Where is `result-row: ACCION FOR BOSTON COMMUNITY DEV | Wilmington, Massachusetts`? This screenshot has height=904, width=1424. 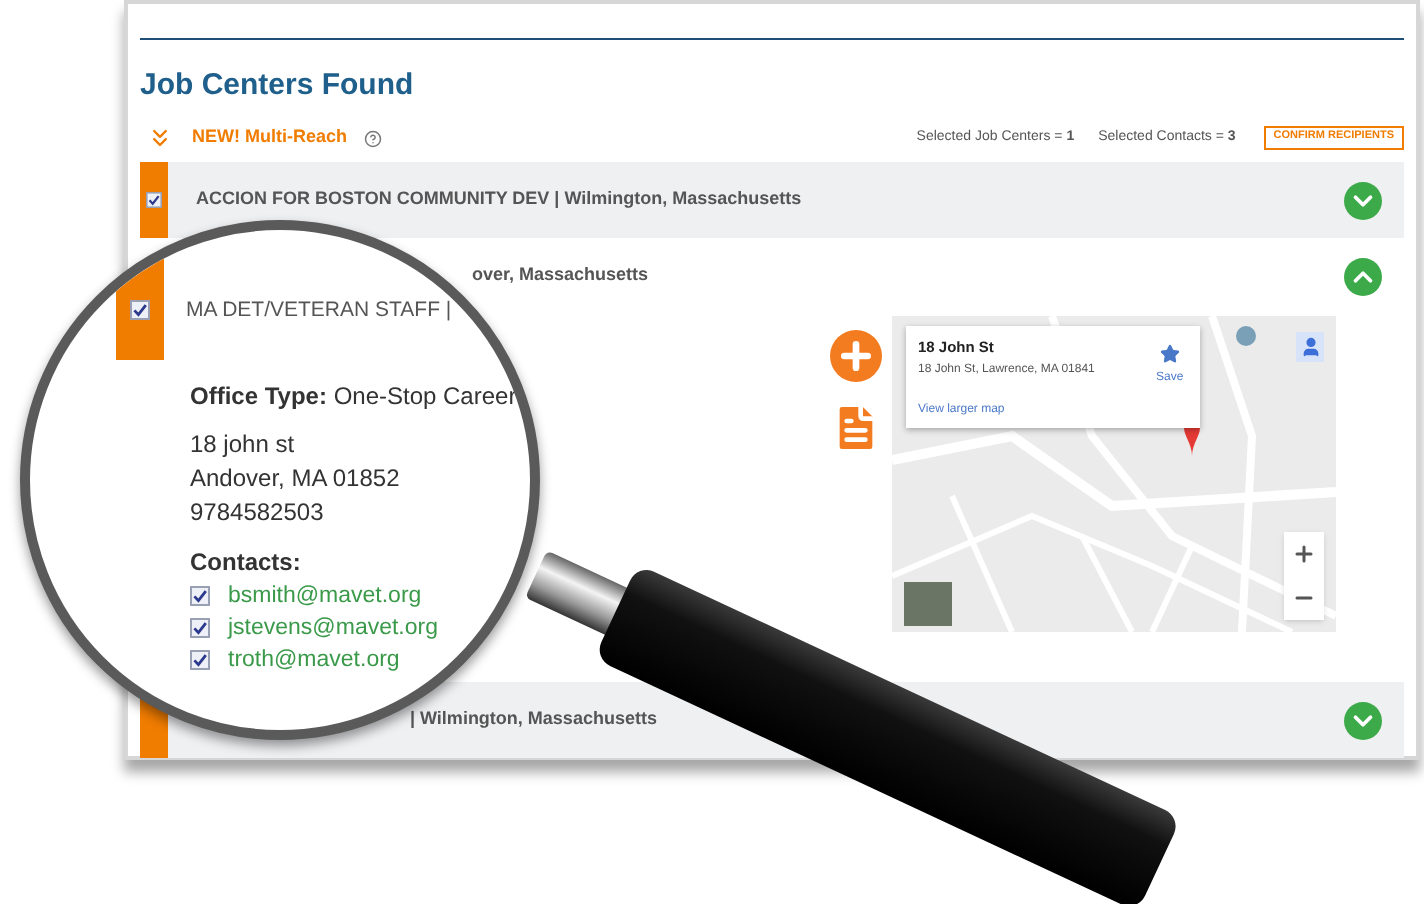 result-row: ACCION FOR BOSTON COMMUNITY DEV | Wilmington, Massachusetts is located at coordinates (772, 200).